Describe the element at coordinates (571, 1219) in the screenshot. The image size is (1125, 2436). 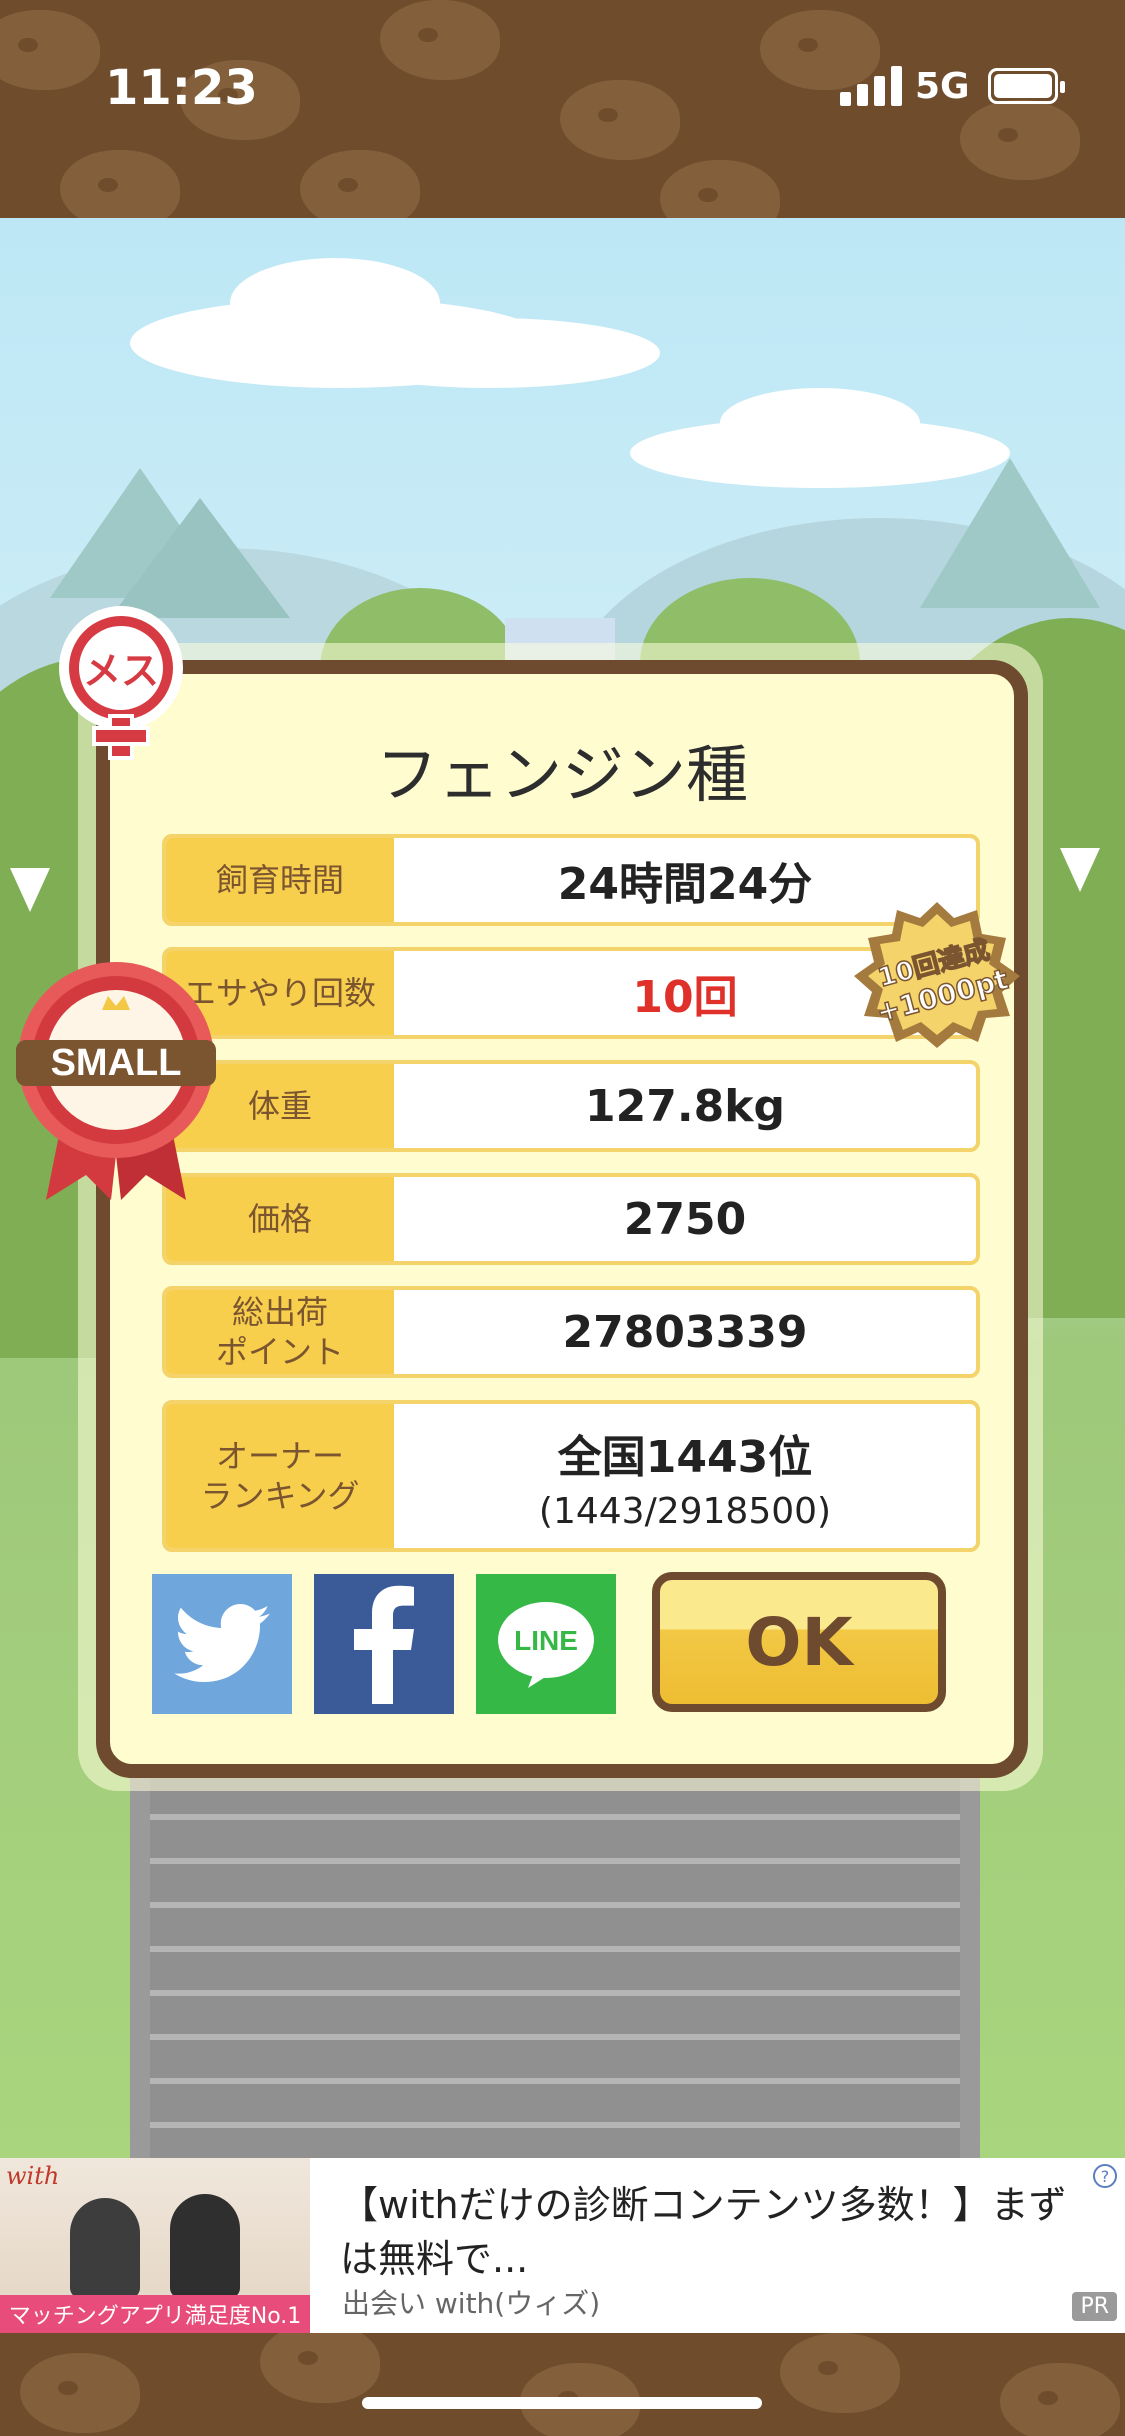
I see `row-price: 価格 2750` at that location.